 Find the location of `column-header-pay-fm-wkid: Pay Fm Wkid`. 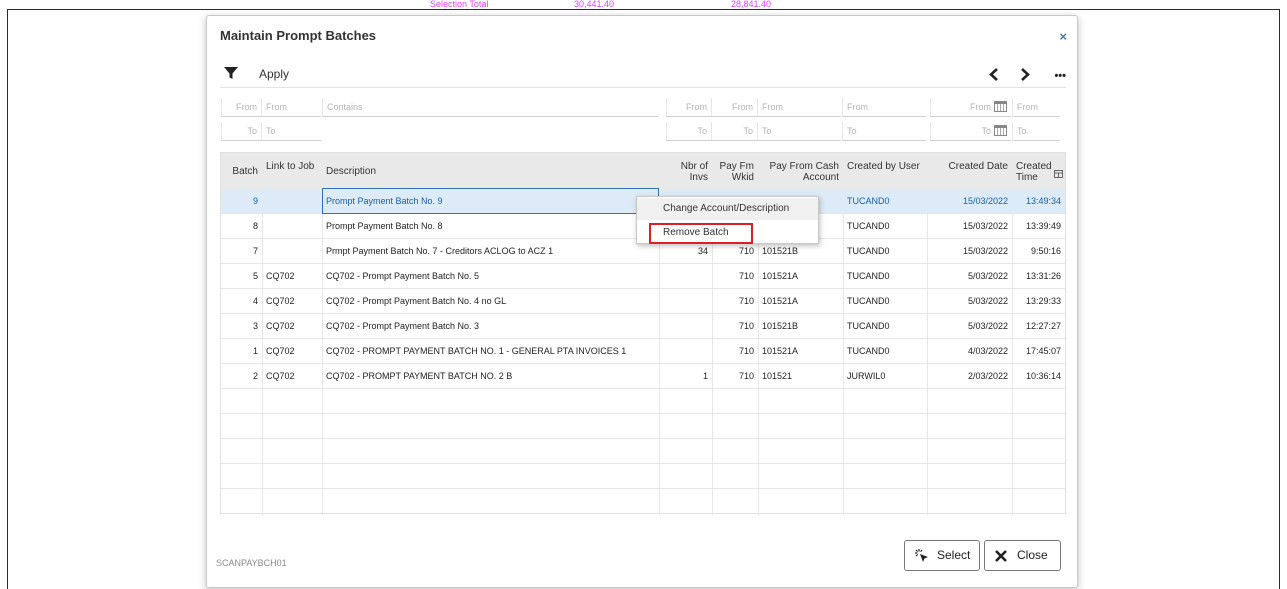

column-header-pay-fm-wkid: Pay Fm Wkid is located at coordinates (735, 171).